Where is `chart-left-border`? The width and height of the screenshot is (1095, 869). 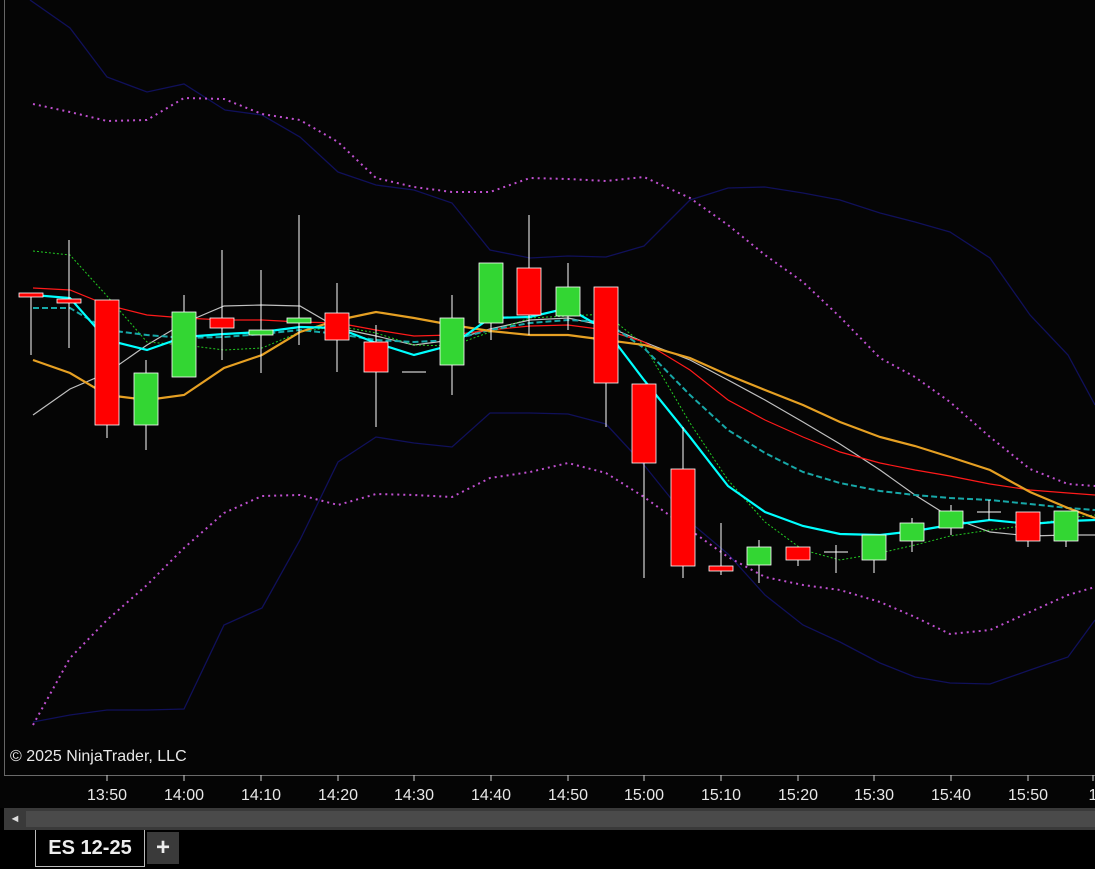
chart-left-border is located at coordinates (4, 387).